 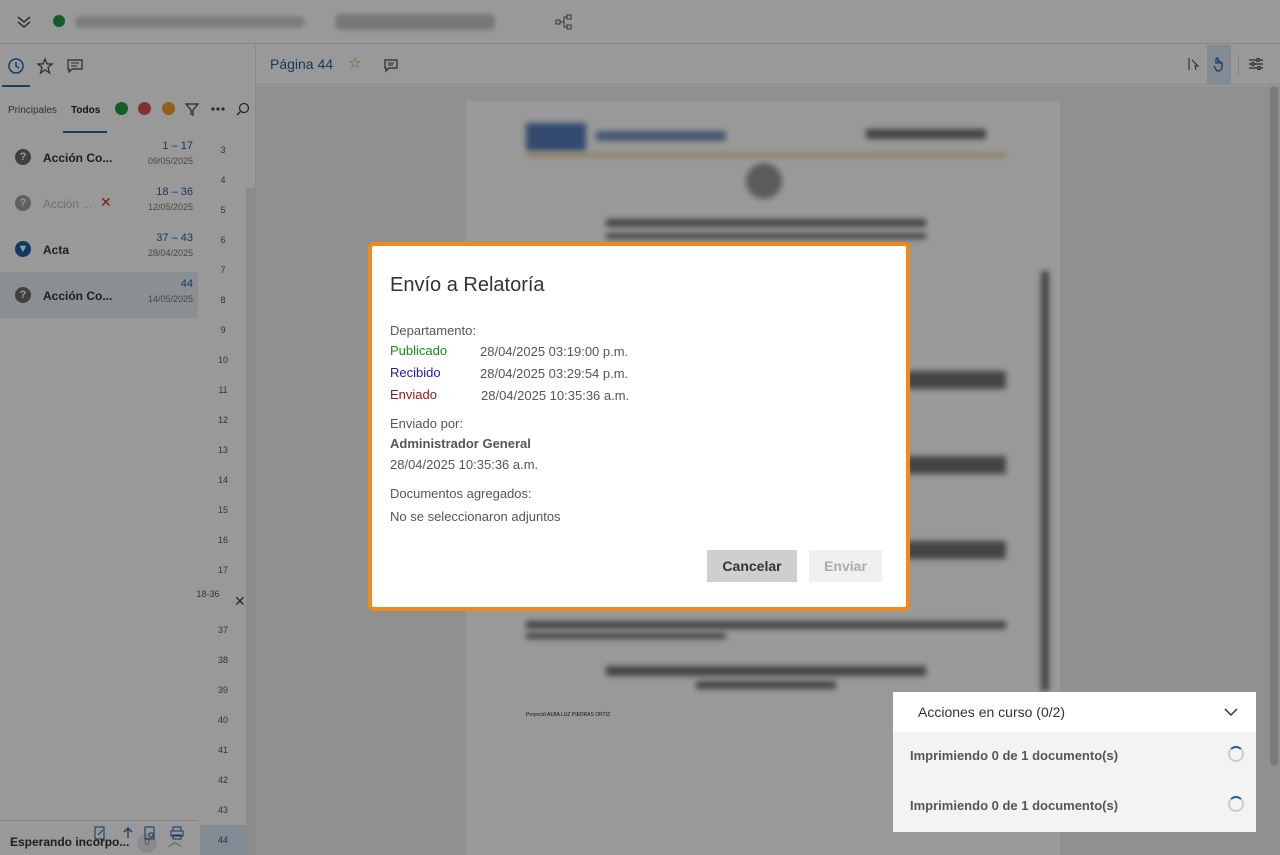 What do you see at coordinates (460, 443) in the screenshot?
I see `sent-by-name: Administrador General` at bounding box center [460, 443].